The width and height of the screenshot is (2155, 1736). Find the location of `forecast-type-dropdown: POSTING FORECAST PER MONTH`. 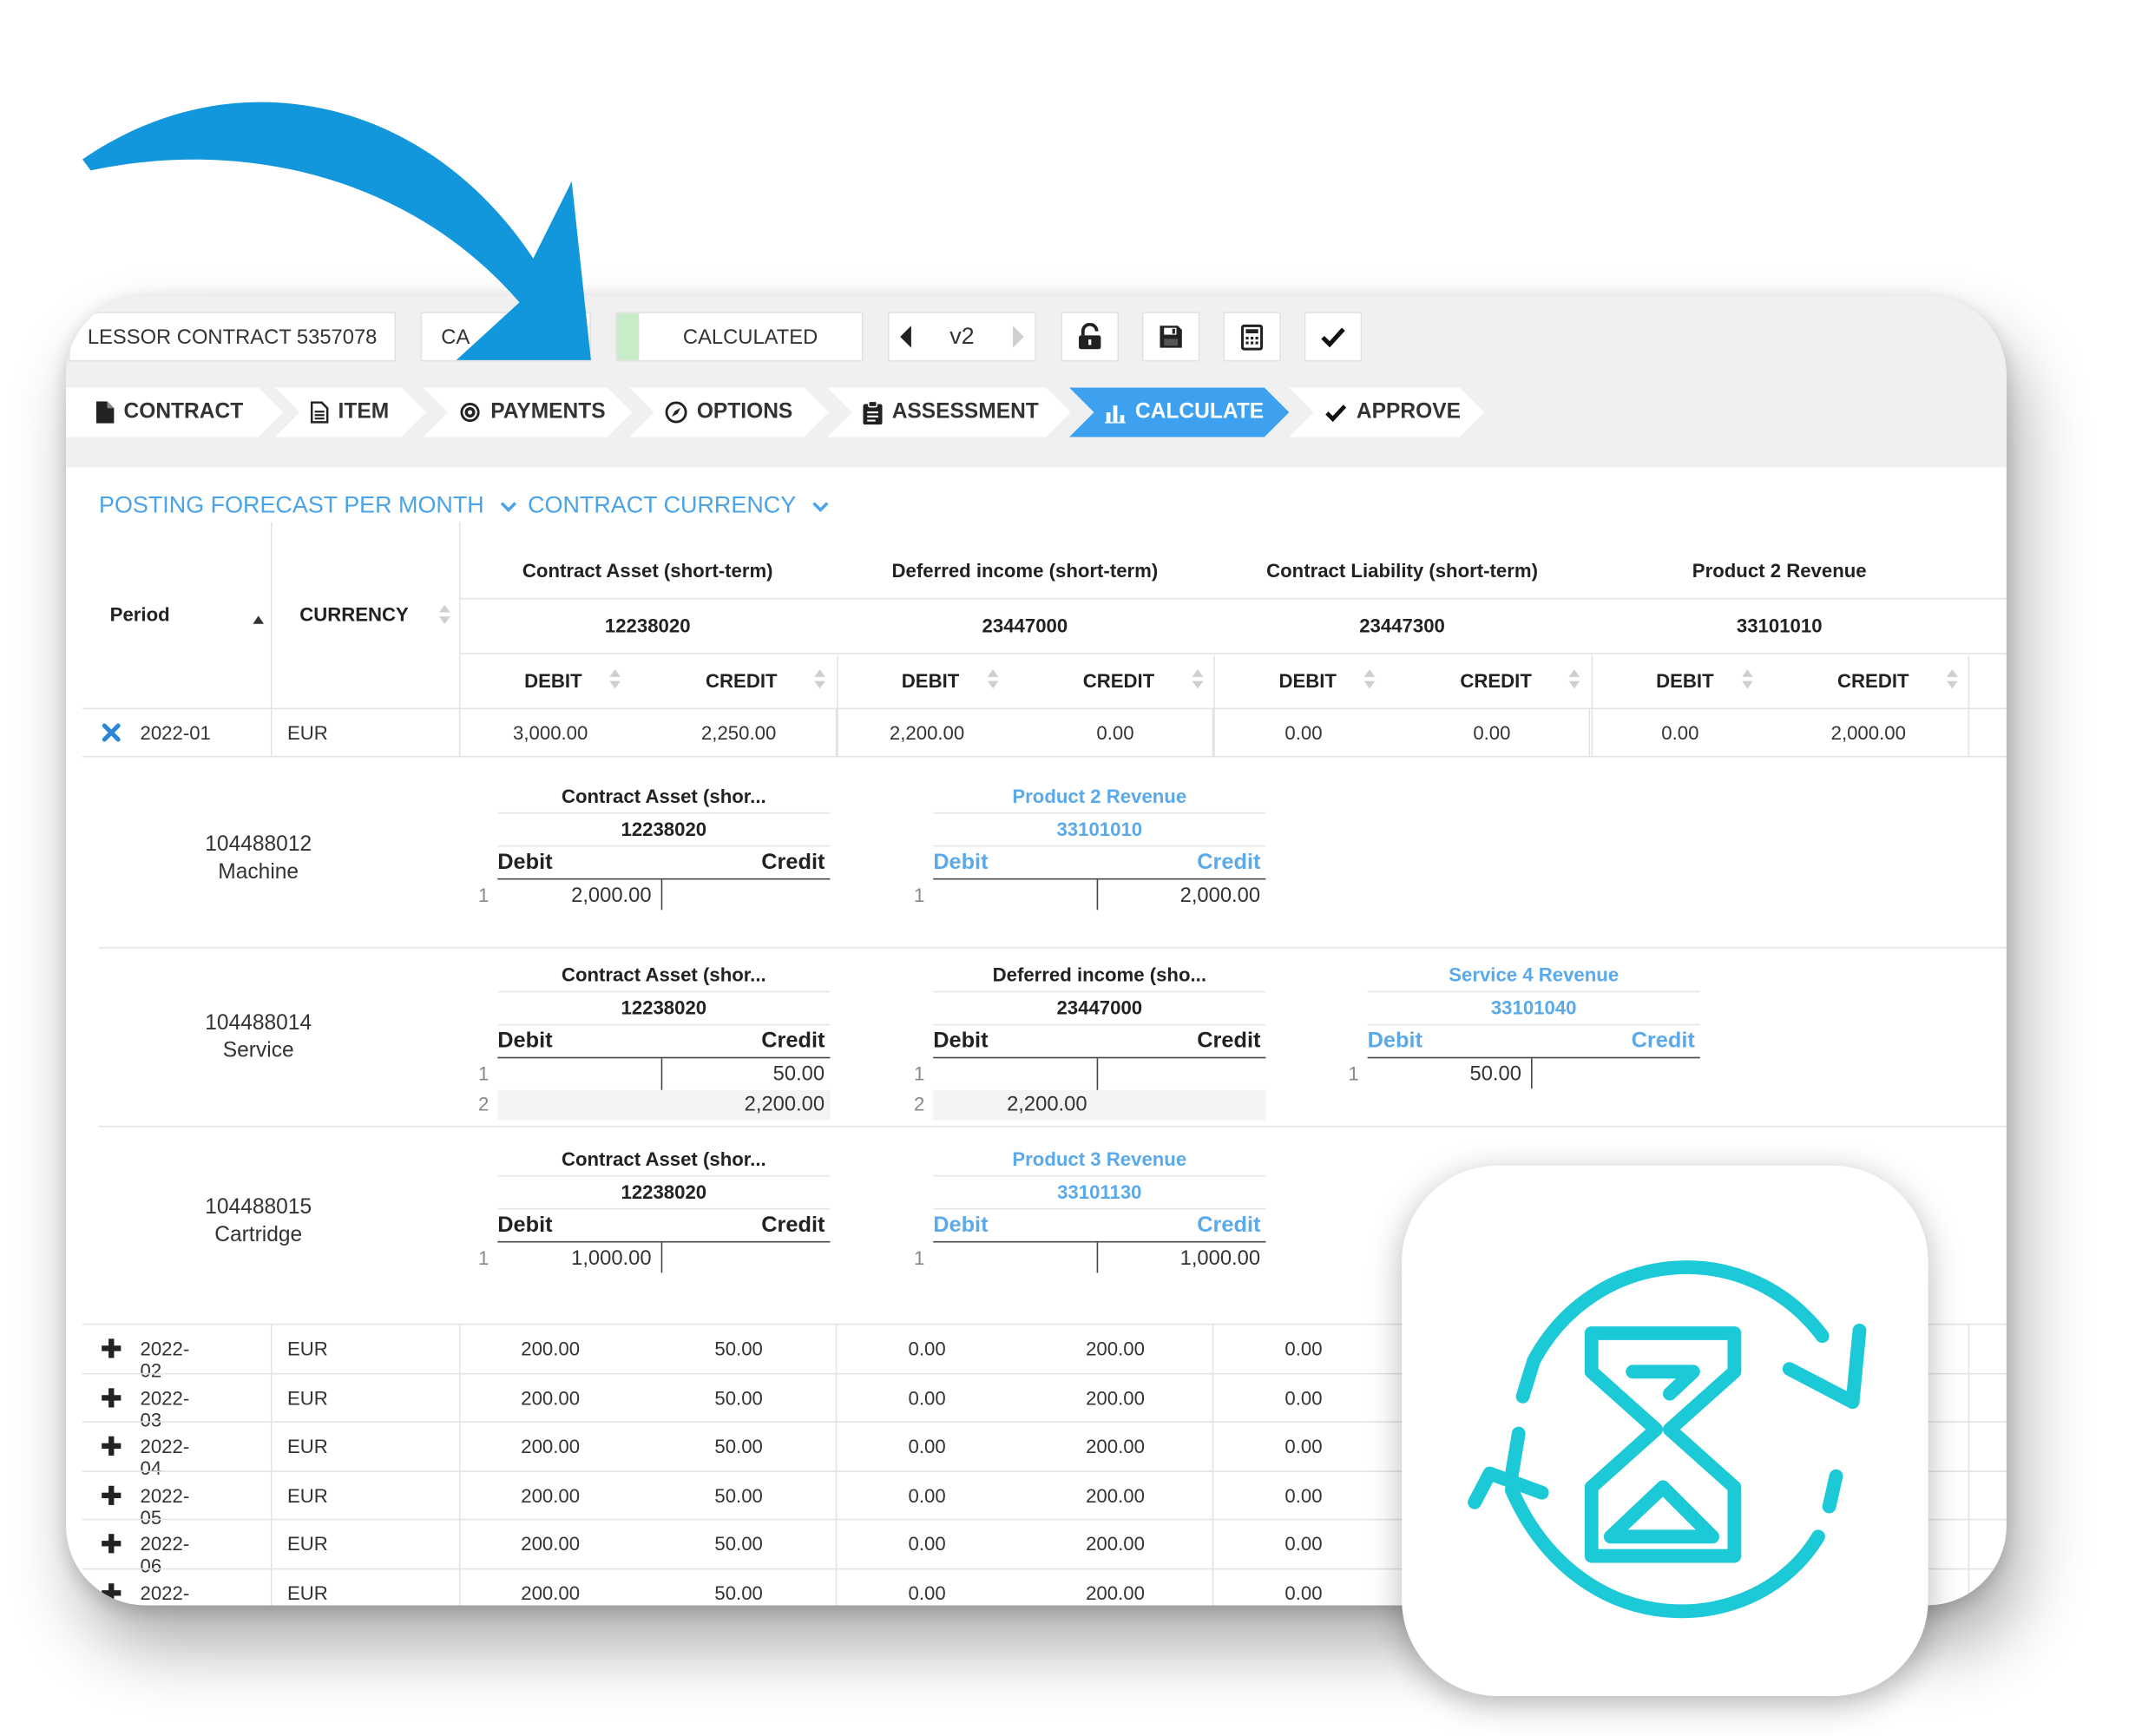

forecast-type-dropdown: POSTING FORECAST PER MONTH is located at coordinates (308, 506).